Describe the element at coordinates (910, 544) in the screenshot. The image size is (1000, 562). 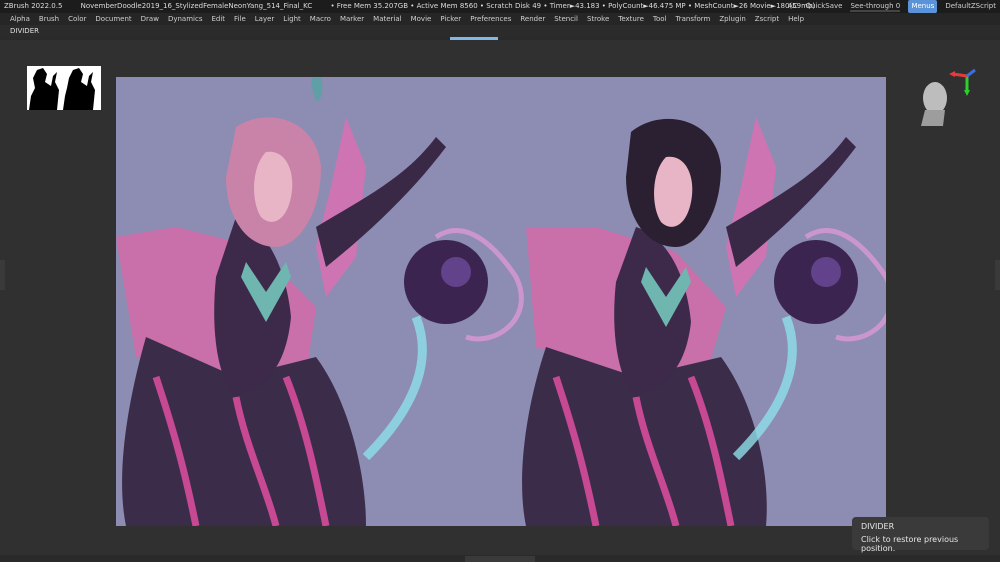
I see `tooltip-body: Click to restore previous position.` at that location.